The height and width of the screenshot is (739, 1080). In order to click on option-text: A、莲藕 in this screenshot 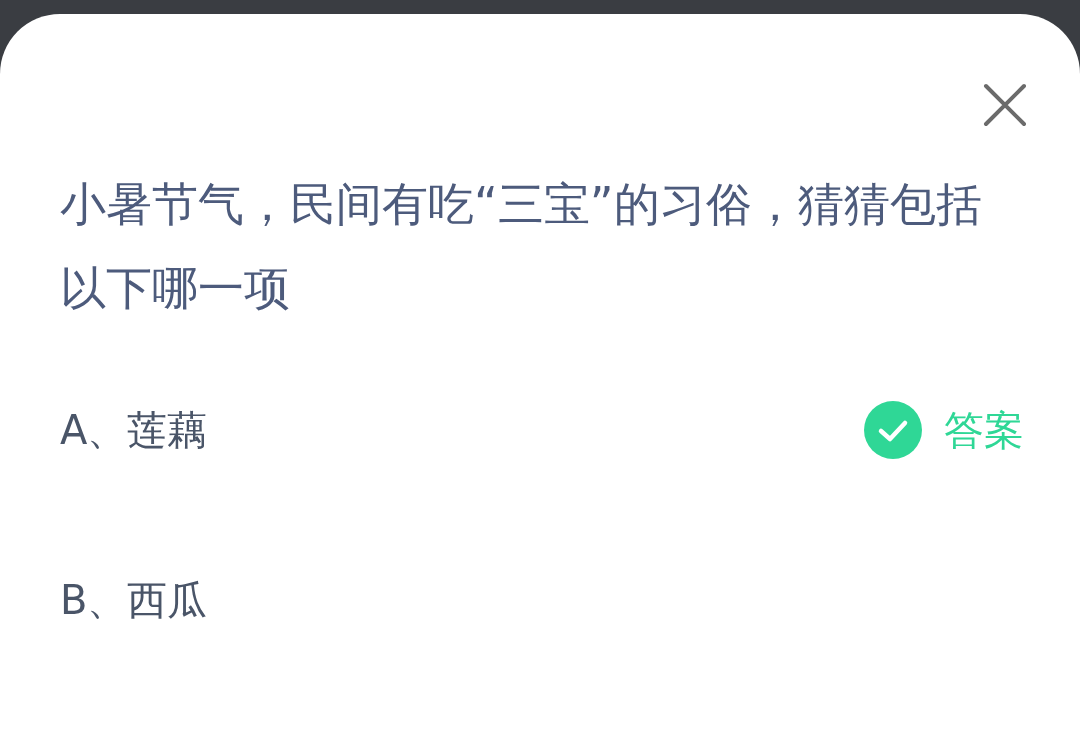, I will do `click(134, 430)`.